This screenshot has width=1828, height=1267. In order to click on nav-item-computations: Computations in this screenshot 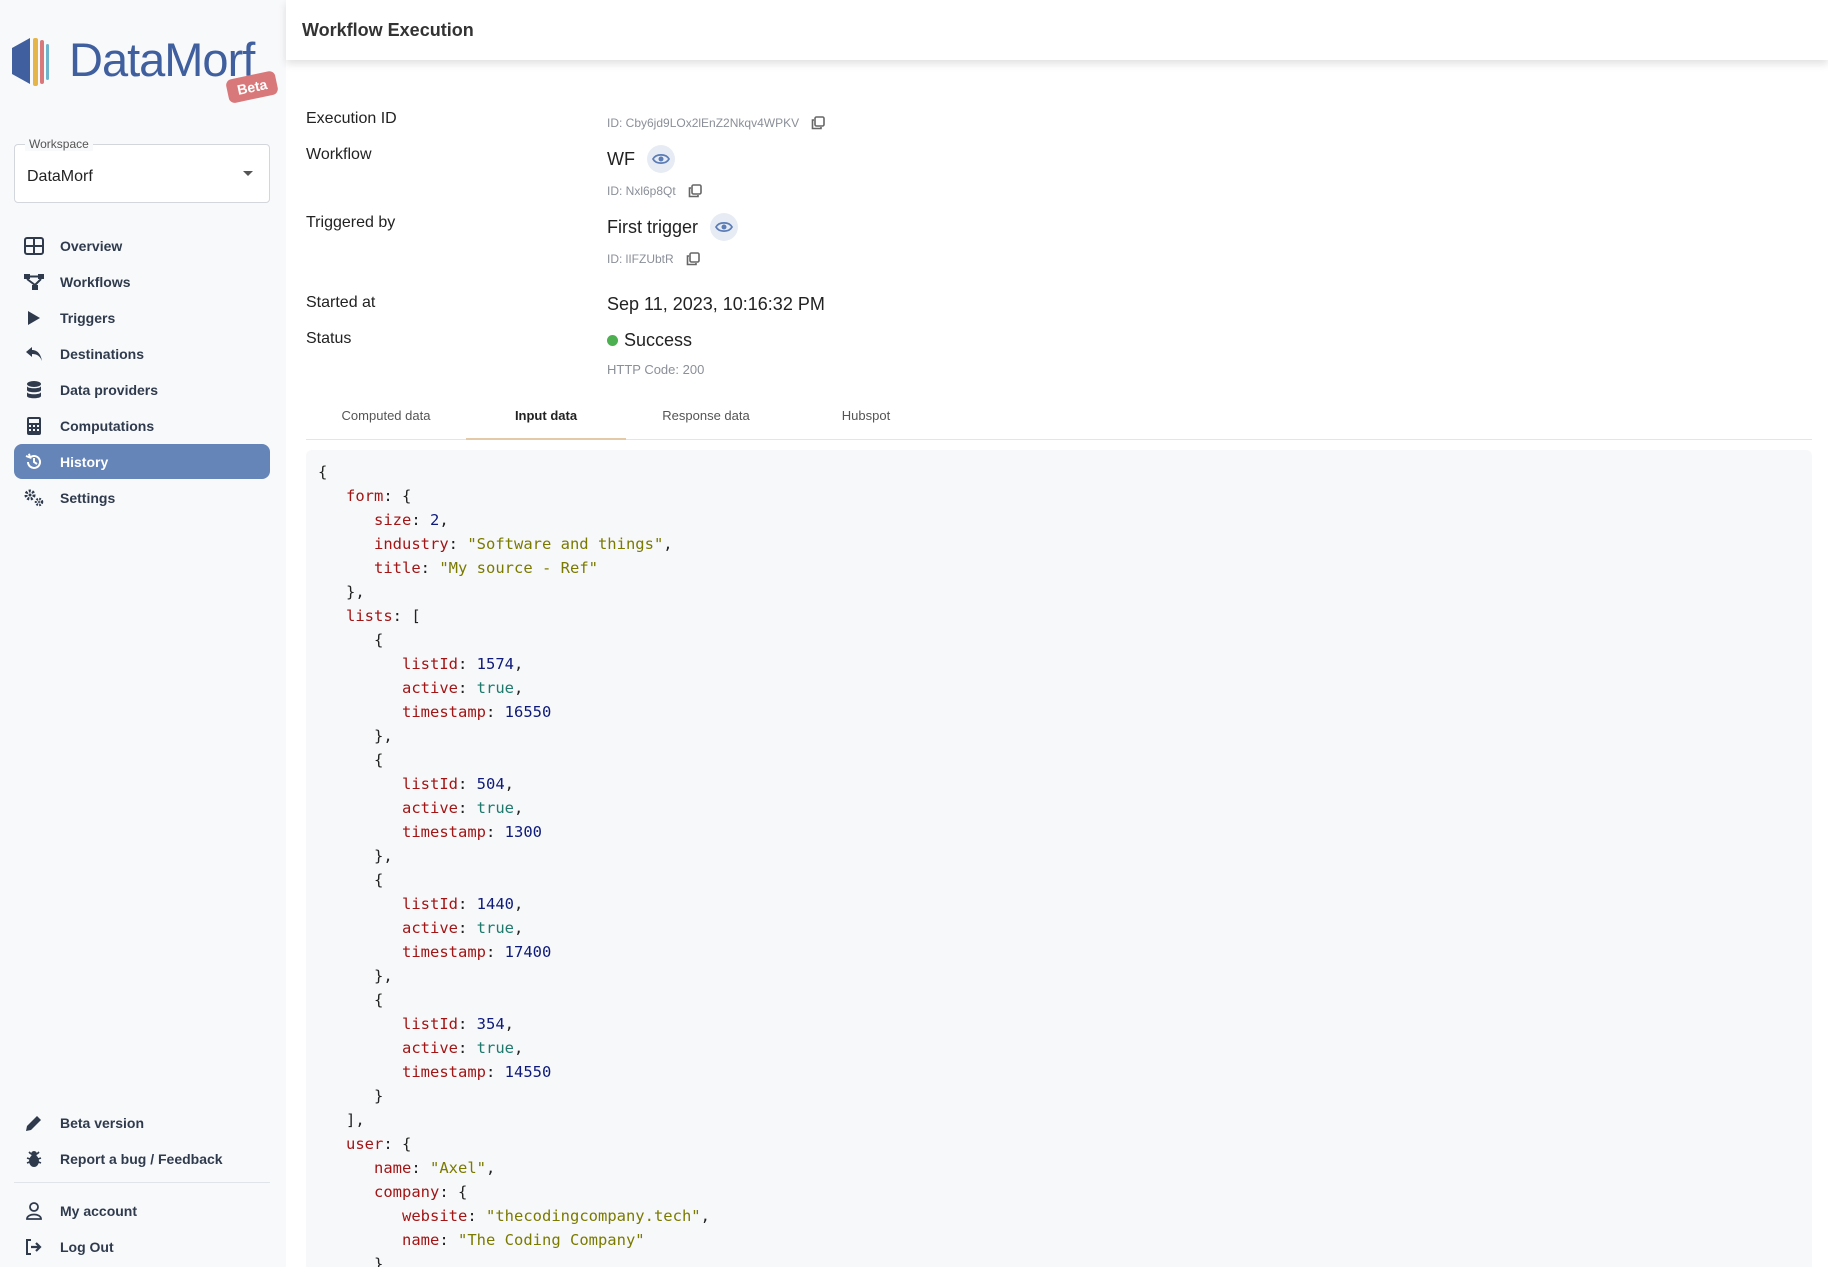, I will do `click(142, 425)`.